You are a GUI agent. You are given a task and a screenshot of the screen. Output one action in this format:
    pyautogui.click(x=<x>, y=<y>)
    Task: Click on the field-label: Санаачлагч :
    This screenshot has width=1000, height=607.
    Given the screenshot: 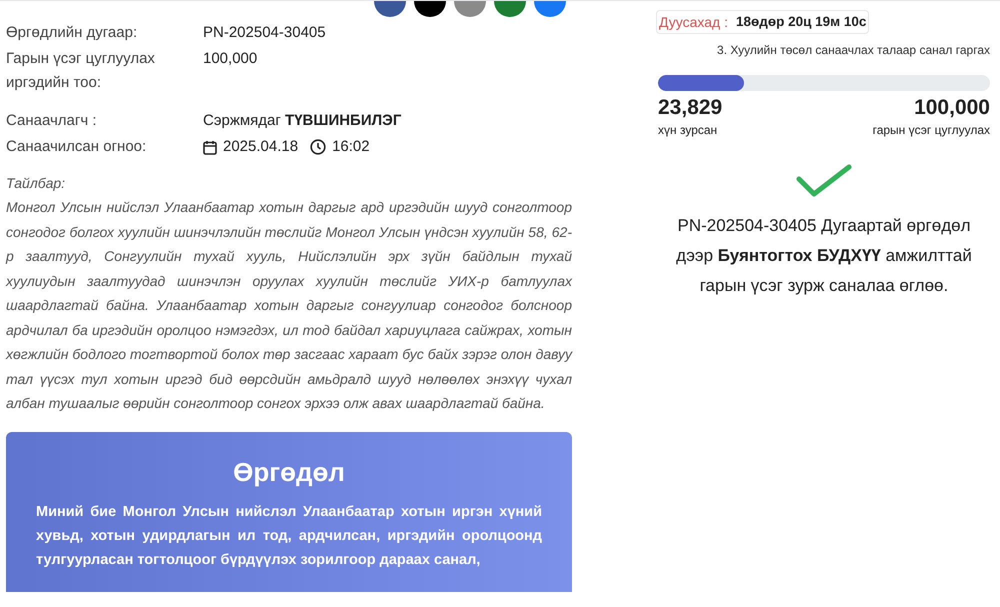 What is the action you would take?
    pyautogui.click(x=52, y=121)
    